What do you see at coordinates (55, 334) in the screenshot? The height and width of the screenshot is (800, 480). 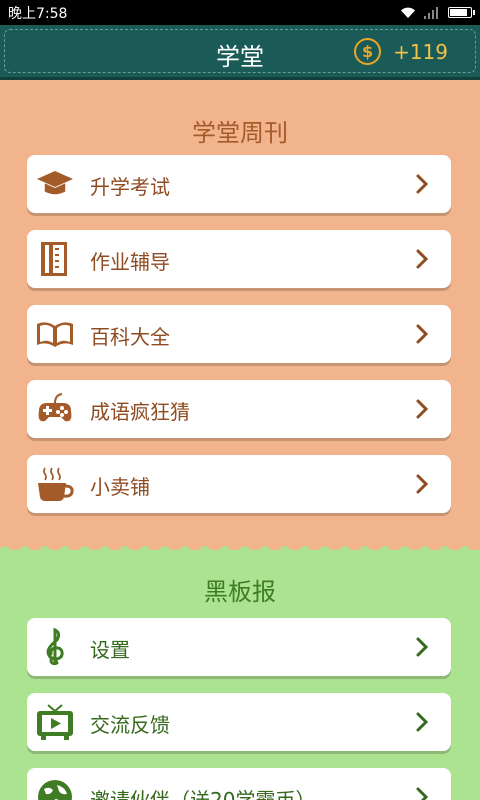 I see `open-book-icon` at bounding box center [55, 334].